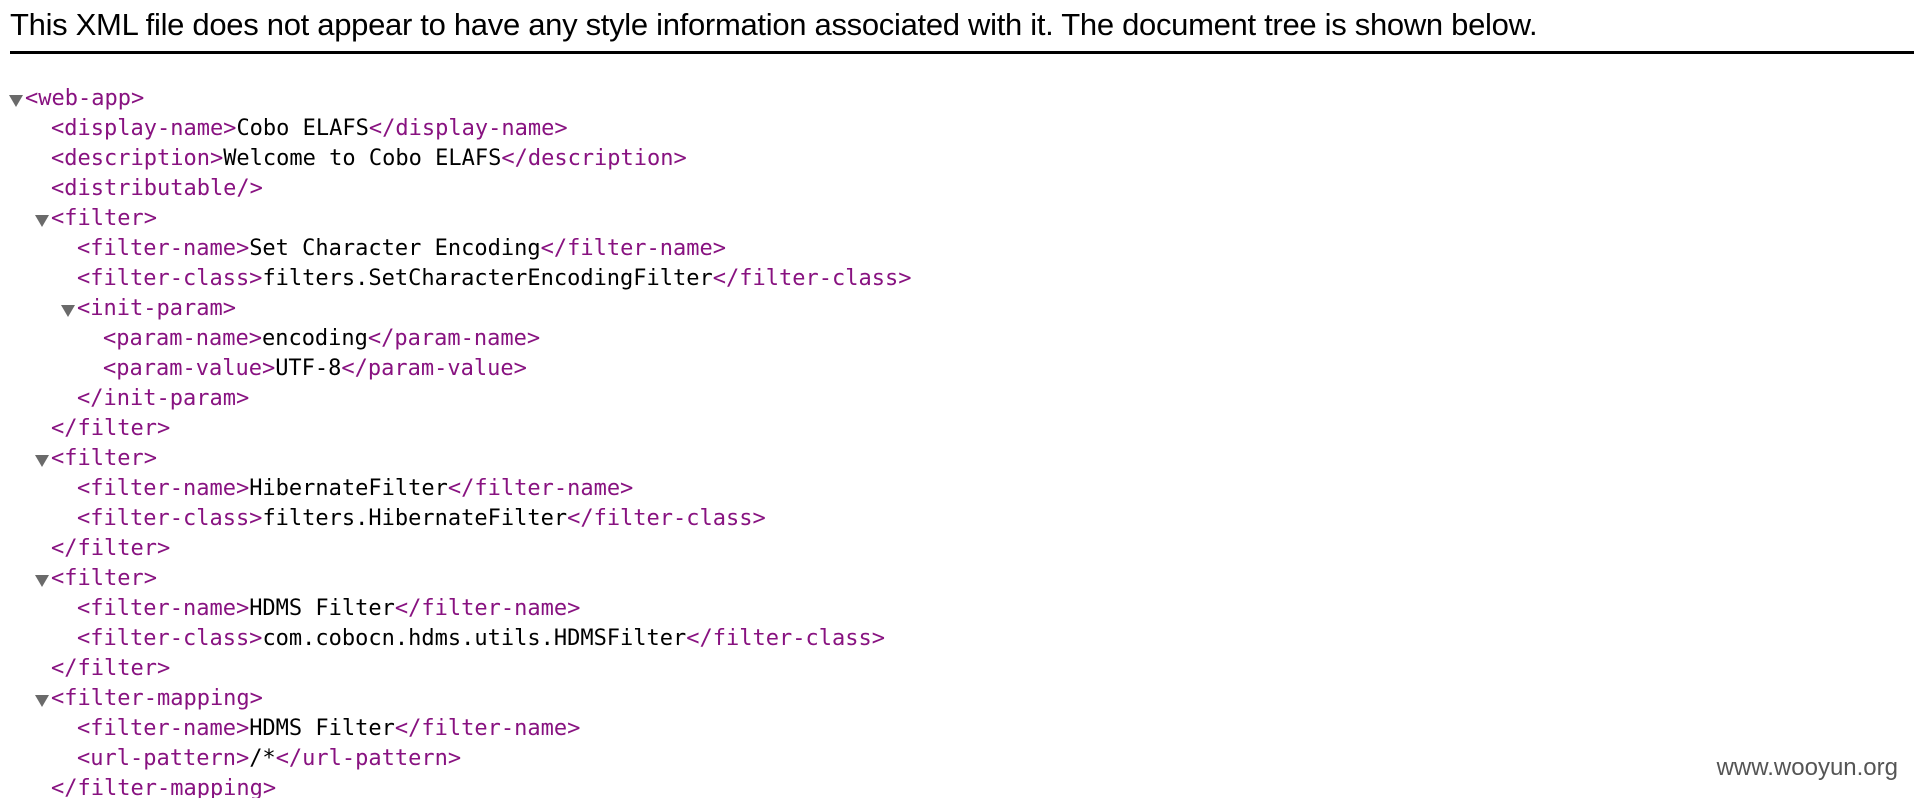 The height and width of the screenshot is (798, 1914). I want to click on xml-text-value: Cobo ELAFS, so click(302, 128).